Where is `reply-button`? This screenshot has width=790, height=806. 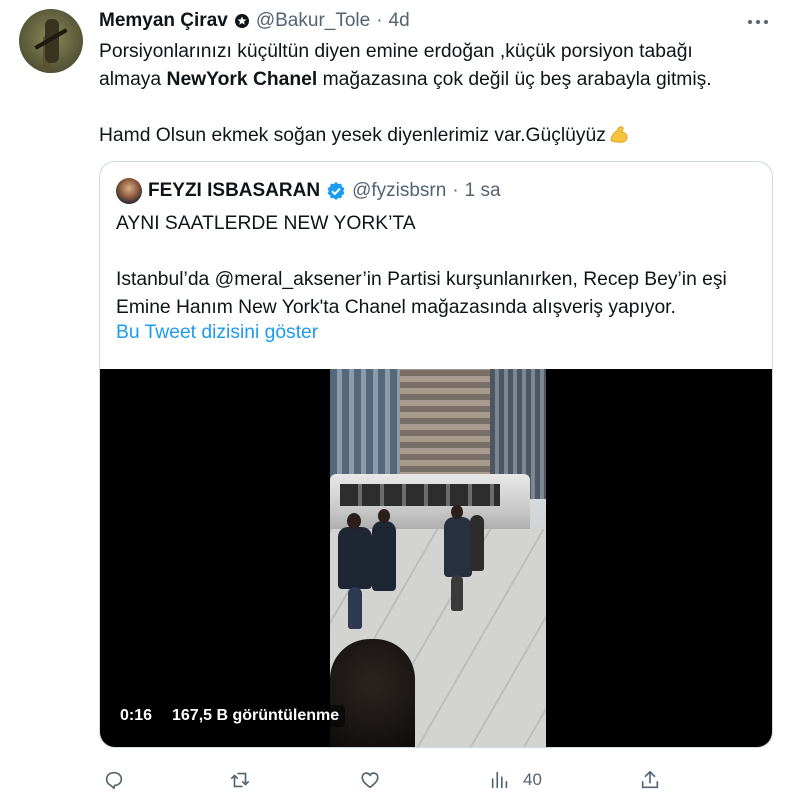 reply-button is located at coordinates (120, 780).